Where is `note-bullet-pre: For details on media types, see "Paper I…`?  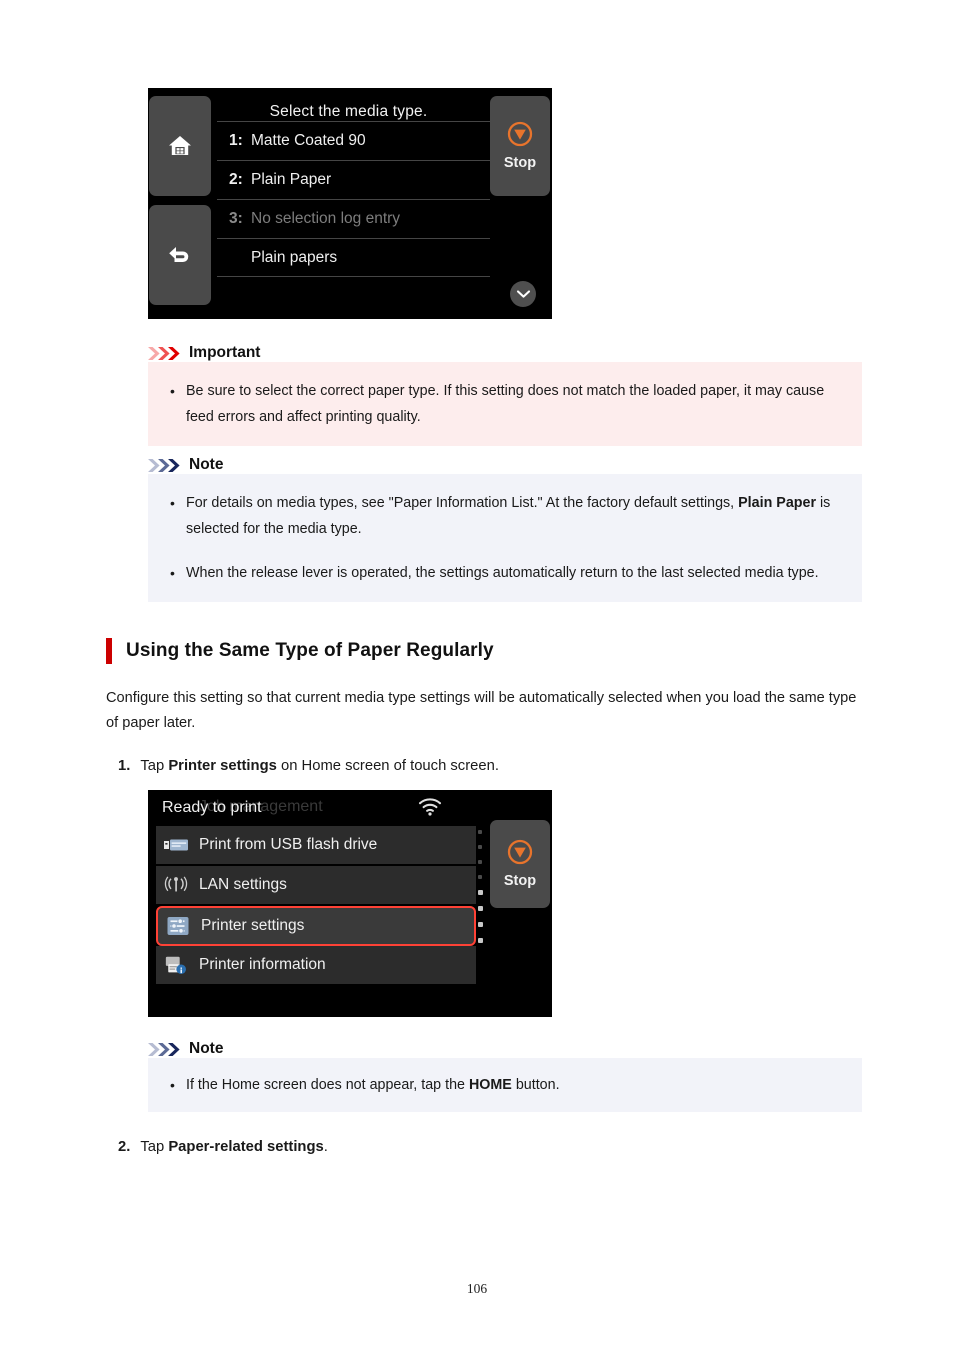
note-bullet-pre: For details on media types, see "Paper I… is located at coordinates (462, 503).